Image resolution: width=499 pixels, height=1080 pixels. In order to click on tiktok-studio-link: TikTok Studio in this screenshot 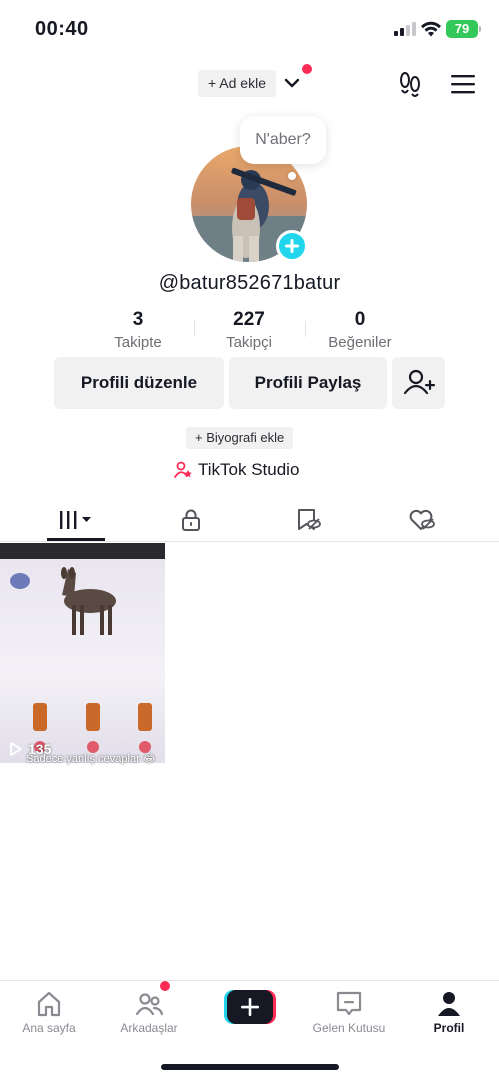, I will do `click(236, 470)`.